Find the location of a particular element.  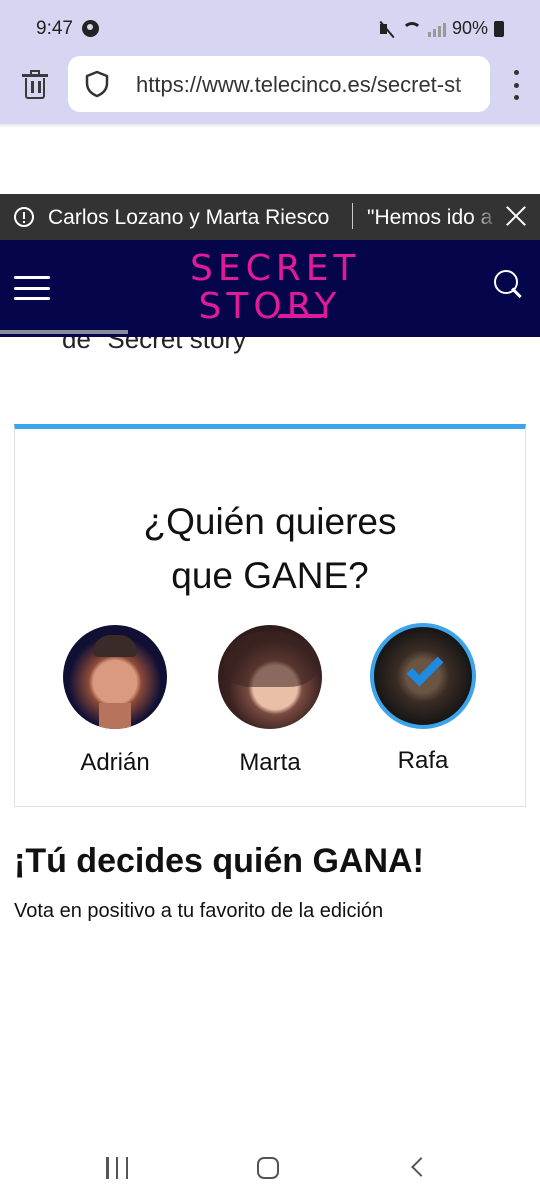

url-text: https://www.telecinco.es/secret-st is located at coordinates (298, 85).